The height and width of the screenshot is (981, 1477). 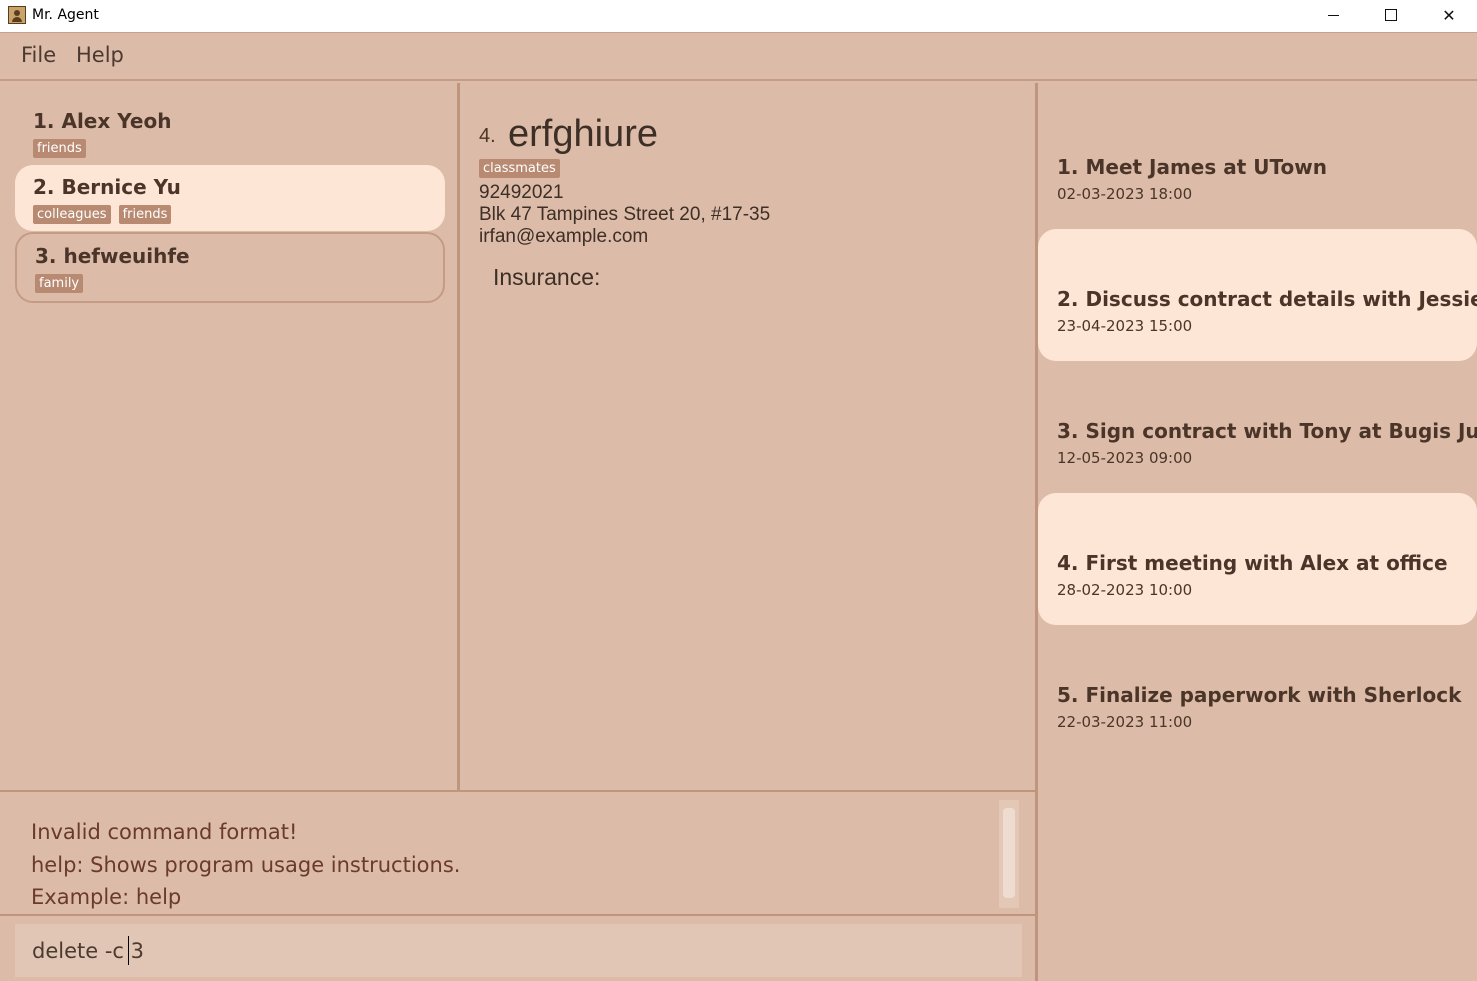 I want to click on detail-phone: 92492021, so click(x=521, y=192).